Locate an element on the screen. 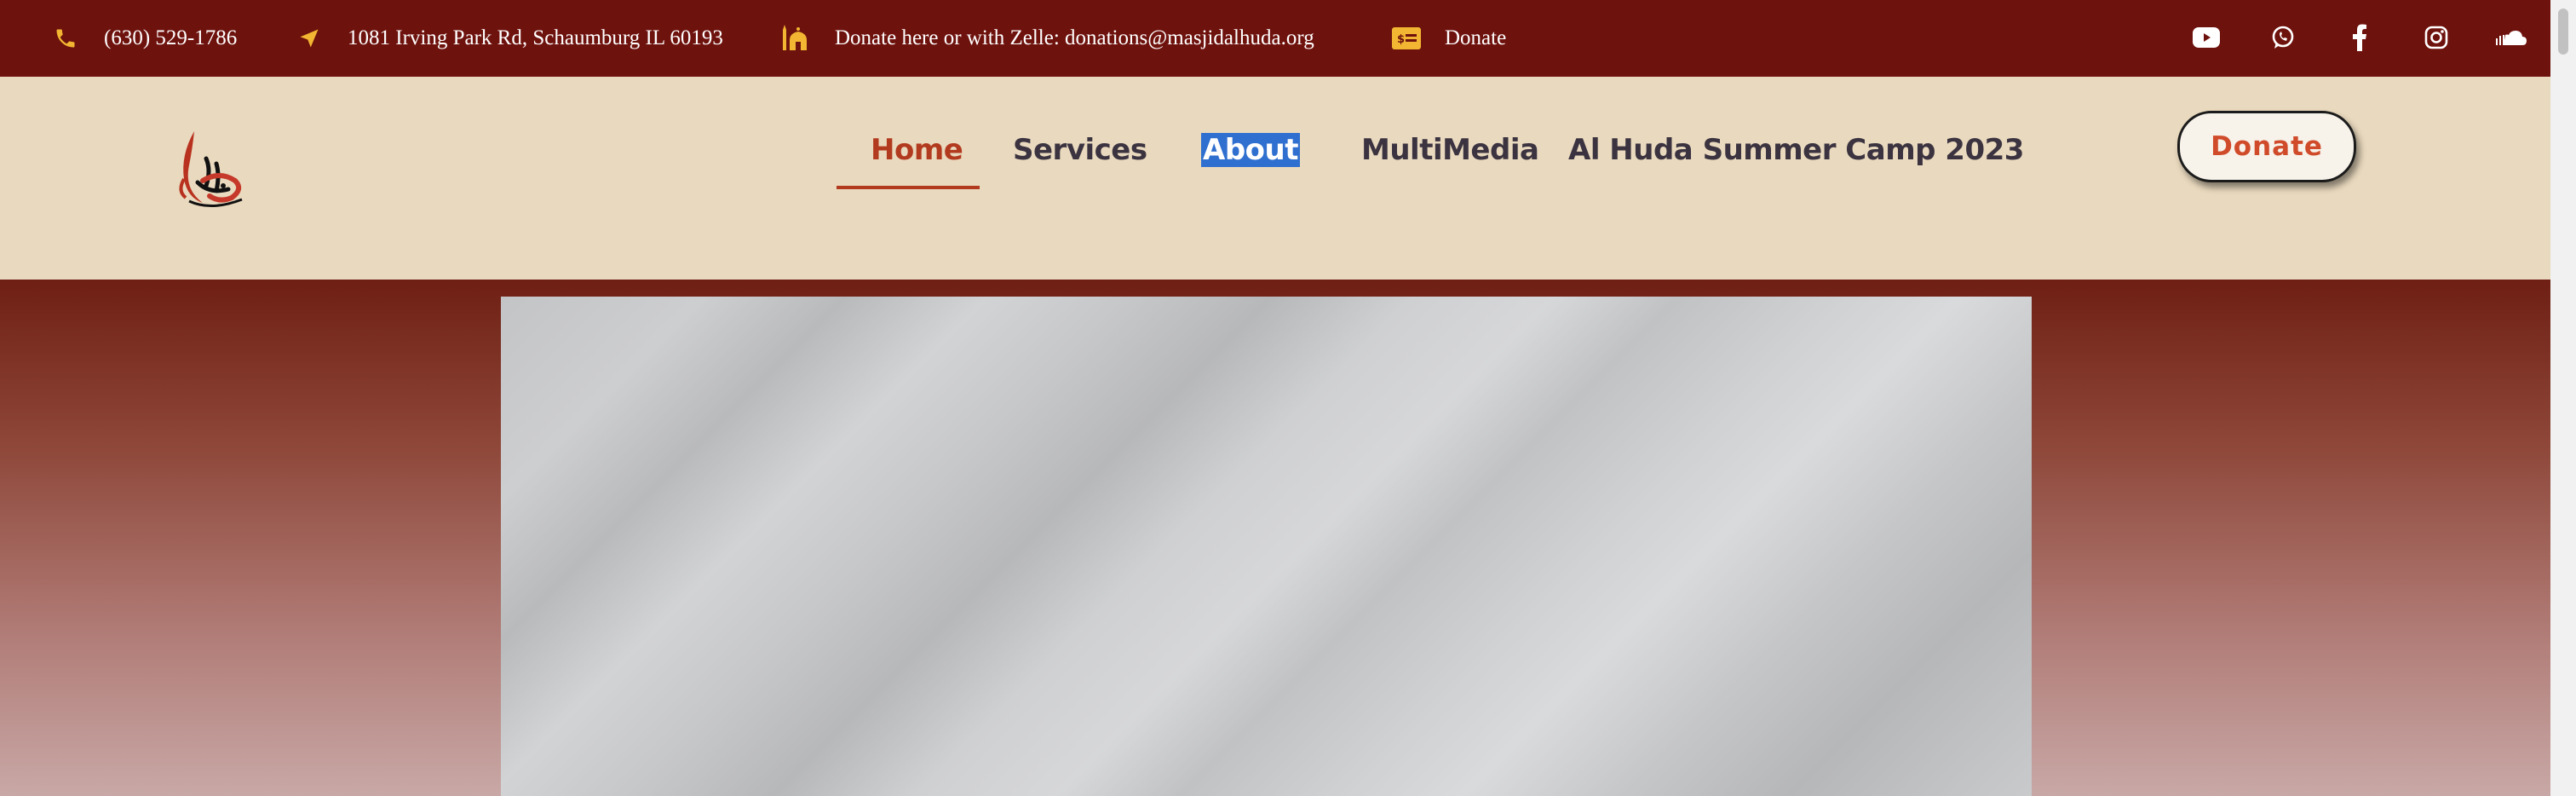  nav-summer-camp: Al Huda Summer Camp 2023 is located at coordinates (1796, 150).